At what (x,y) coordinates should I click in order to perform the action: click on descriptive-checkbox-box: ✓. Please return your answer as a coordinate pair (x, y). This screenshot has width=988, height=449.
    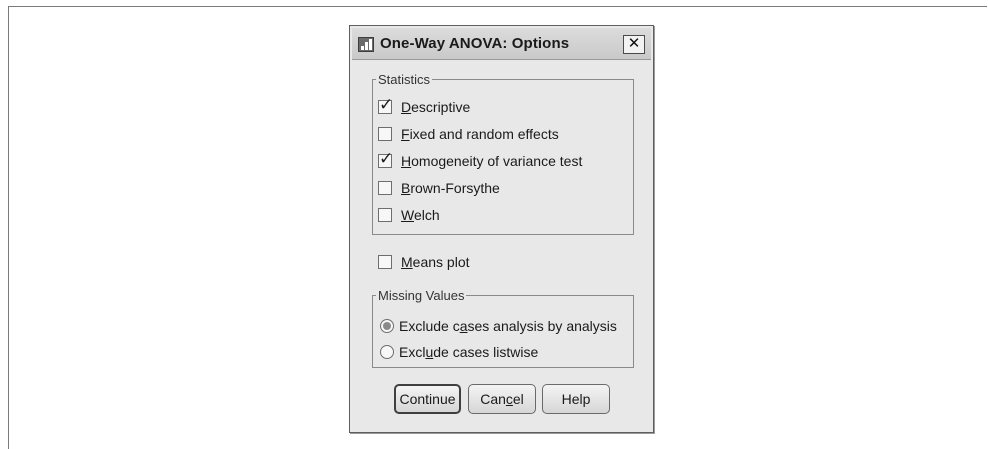
    Looking at the image, I should click on (385, 105).